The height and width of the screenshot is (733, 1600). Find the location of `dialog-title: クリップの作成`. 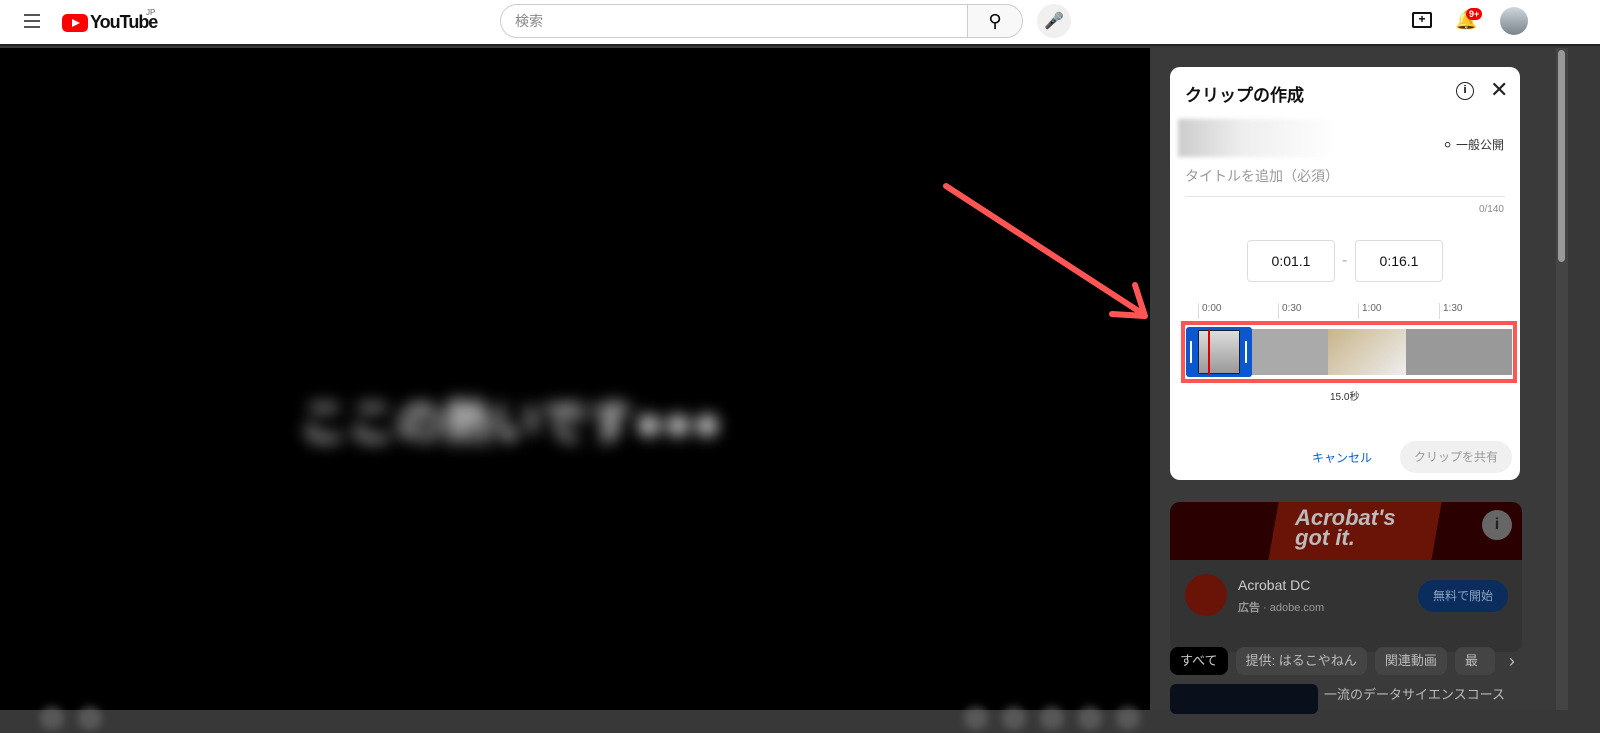

dialog-title: クリップの作成 is located at coordinates (1244, 95).